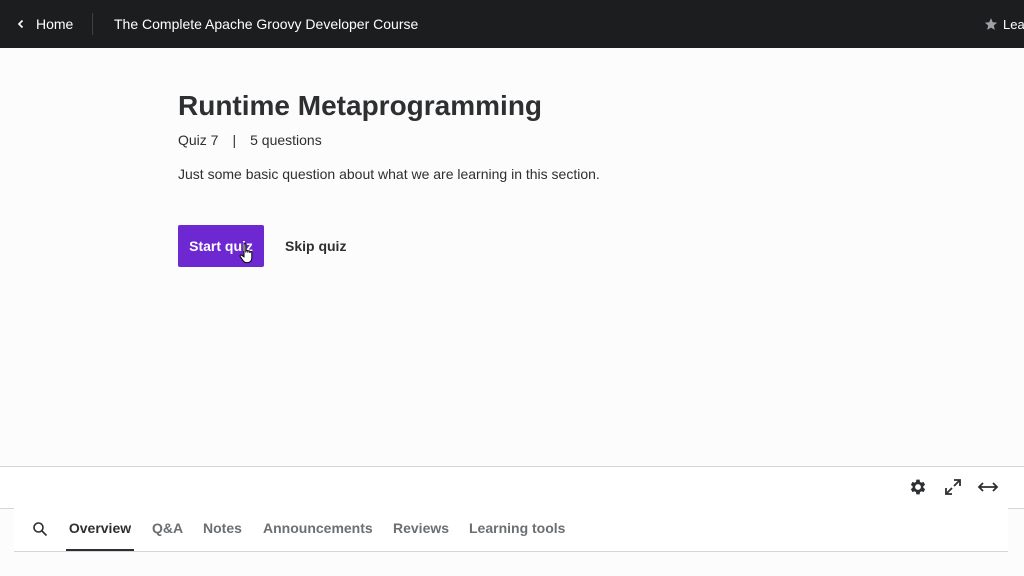 This screenshot has height=576, width=1024. I want to click on expand-horizontal-icon, so click(988, 487).